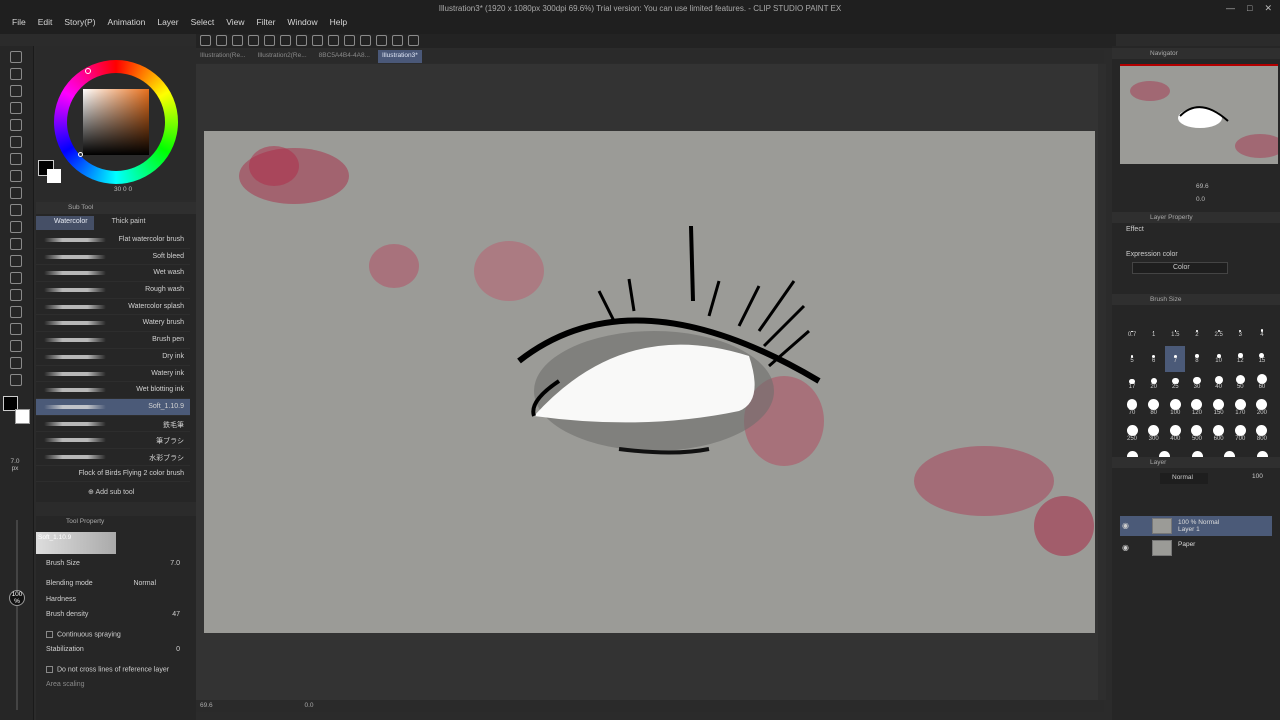  I want to click on list-item: Rough wash, so click(113, 290).